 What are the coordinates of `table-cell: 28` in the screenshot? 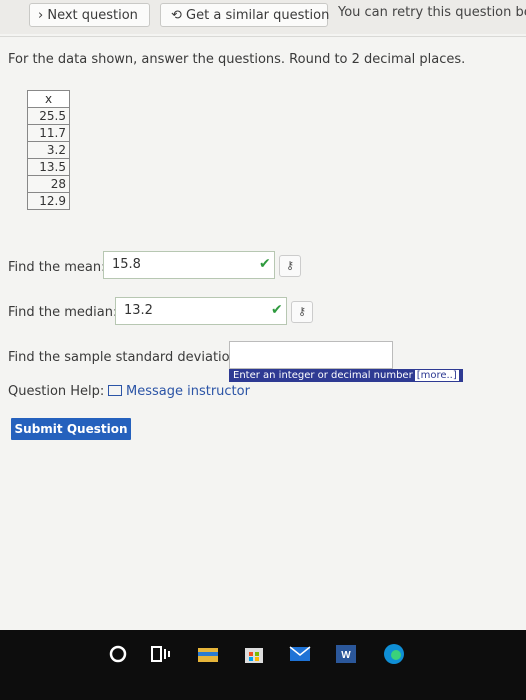 It's located at (48, 184).